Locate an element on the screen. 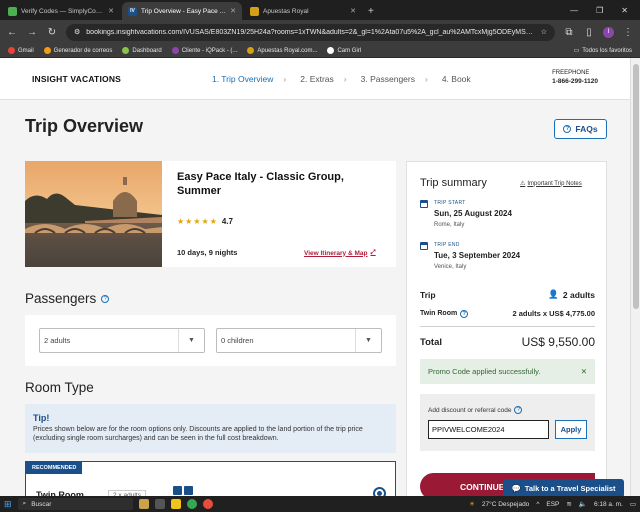 The height and width of the screenshot is (512, 640). app-icon is located at coordinates (207, 504).